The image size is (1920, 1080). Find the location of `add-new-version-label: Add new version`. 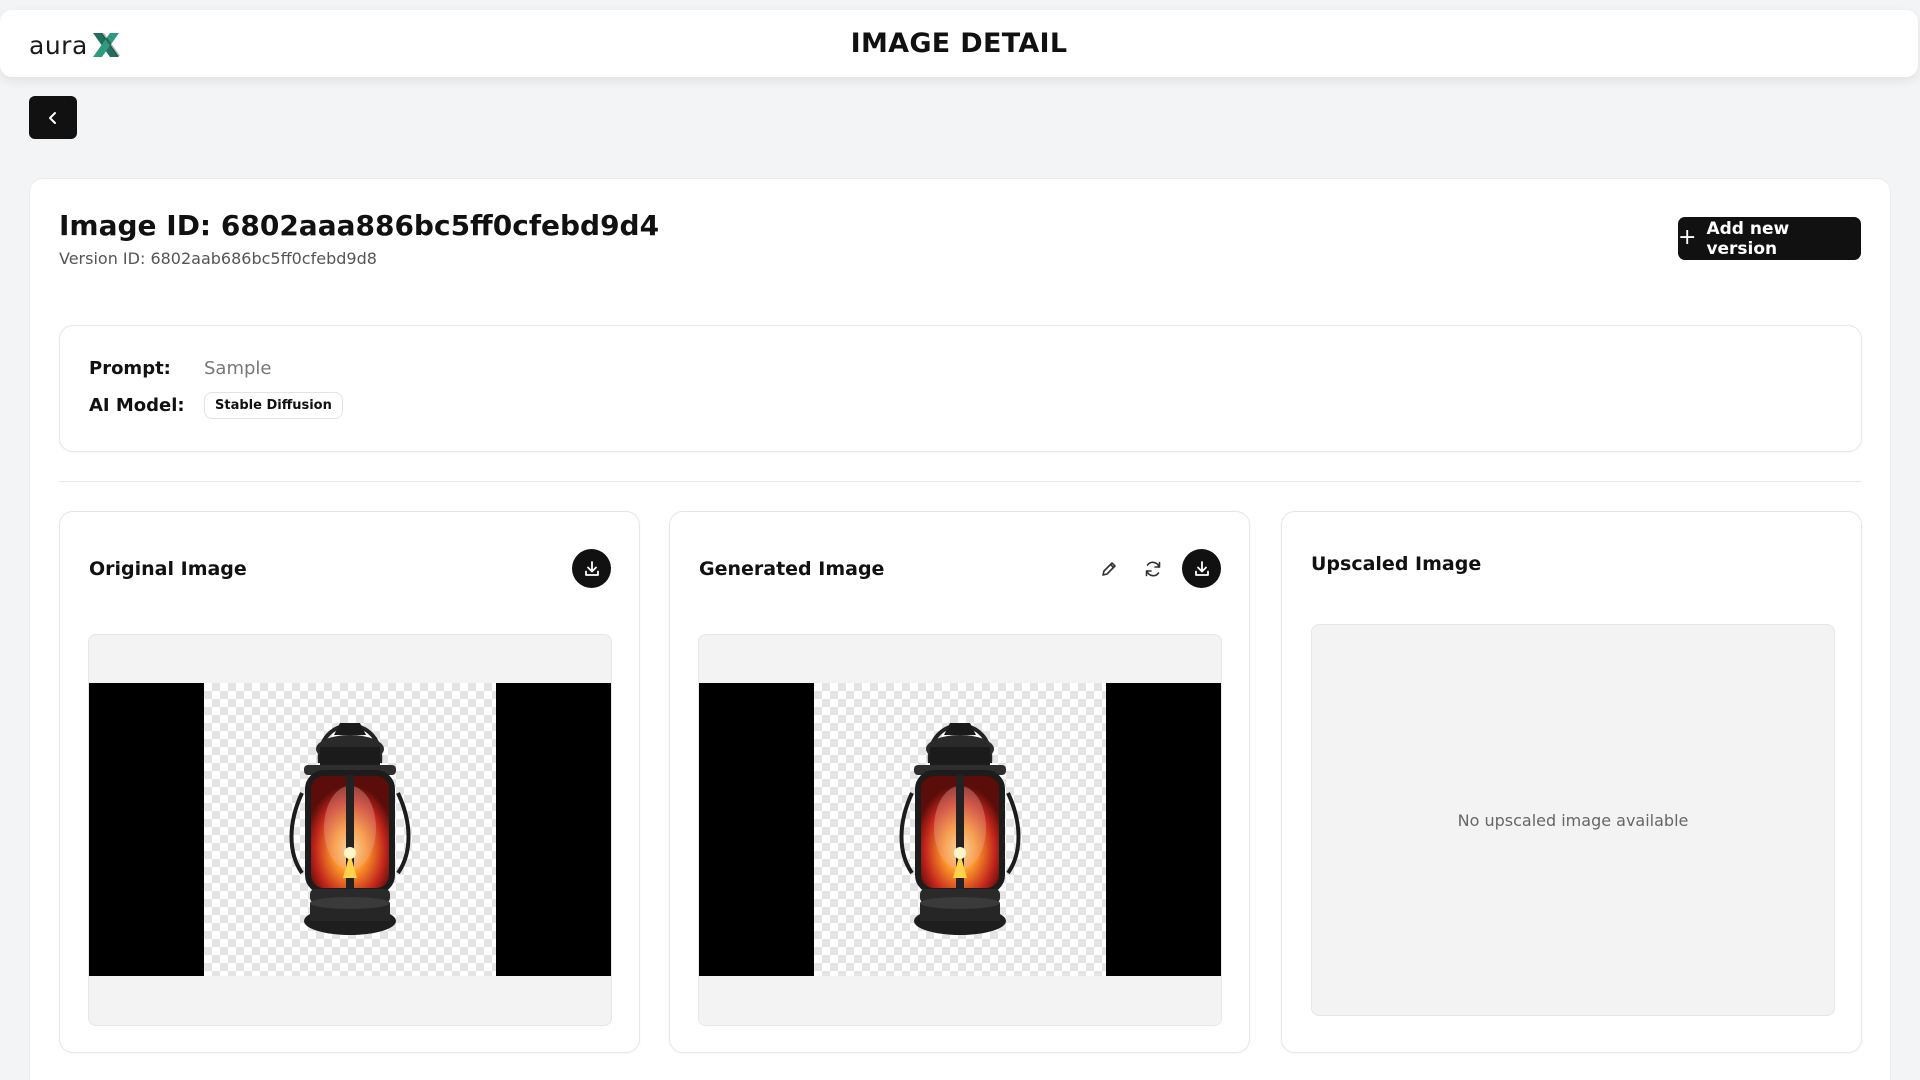

add-new-version-label: Add new version is located at coordinates (1748, 238).